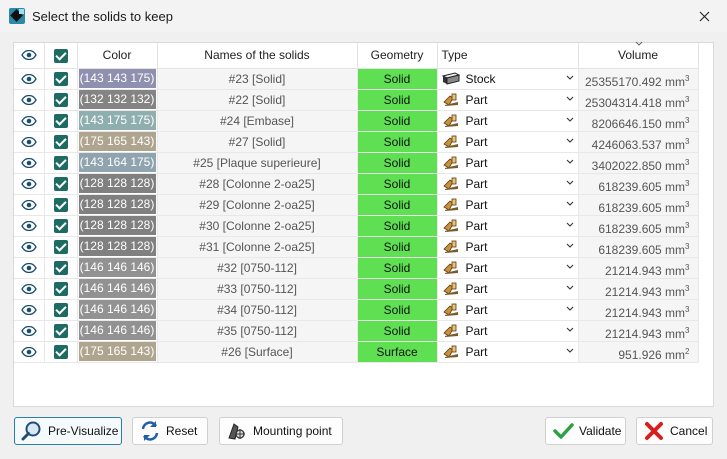  Describe the element at coordinates (585, 431) in the screenshot. I see `validate-button: Validate` at that location.